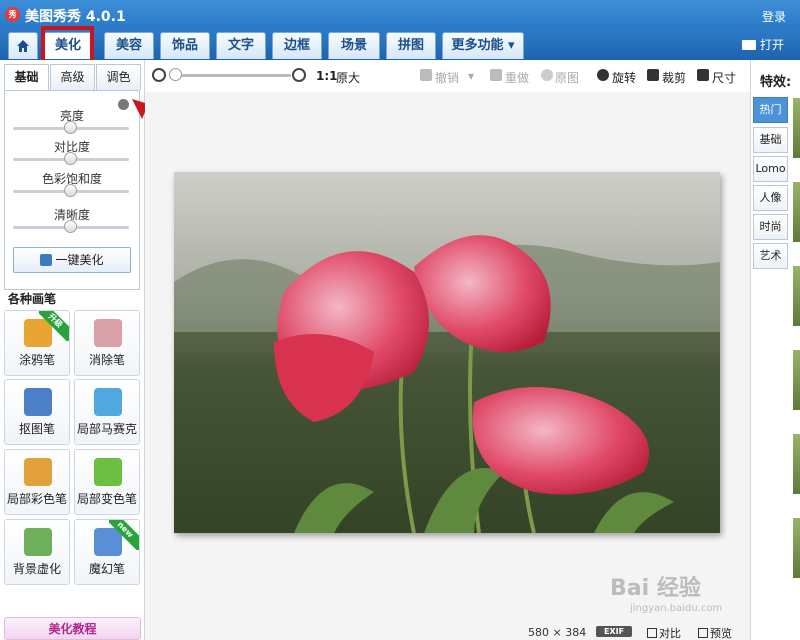  What do you see at coordinates (159, 75) in the screenshot?
I see `zoom-out-icon` at bounding box center [159, 75].